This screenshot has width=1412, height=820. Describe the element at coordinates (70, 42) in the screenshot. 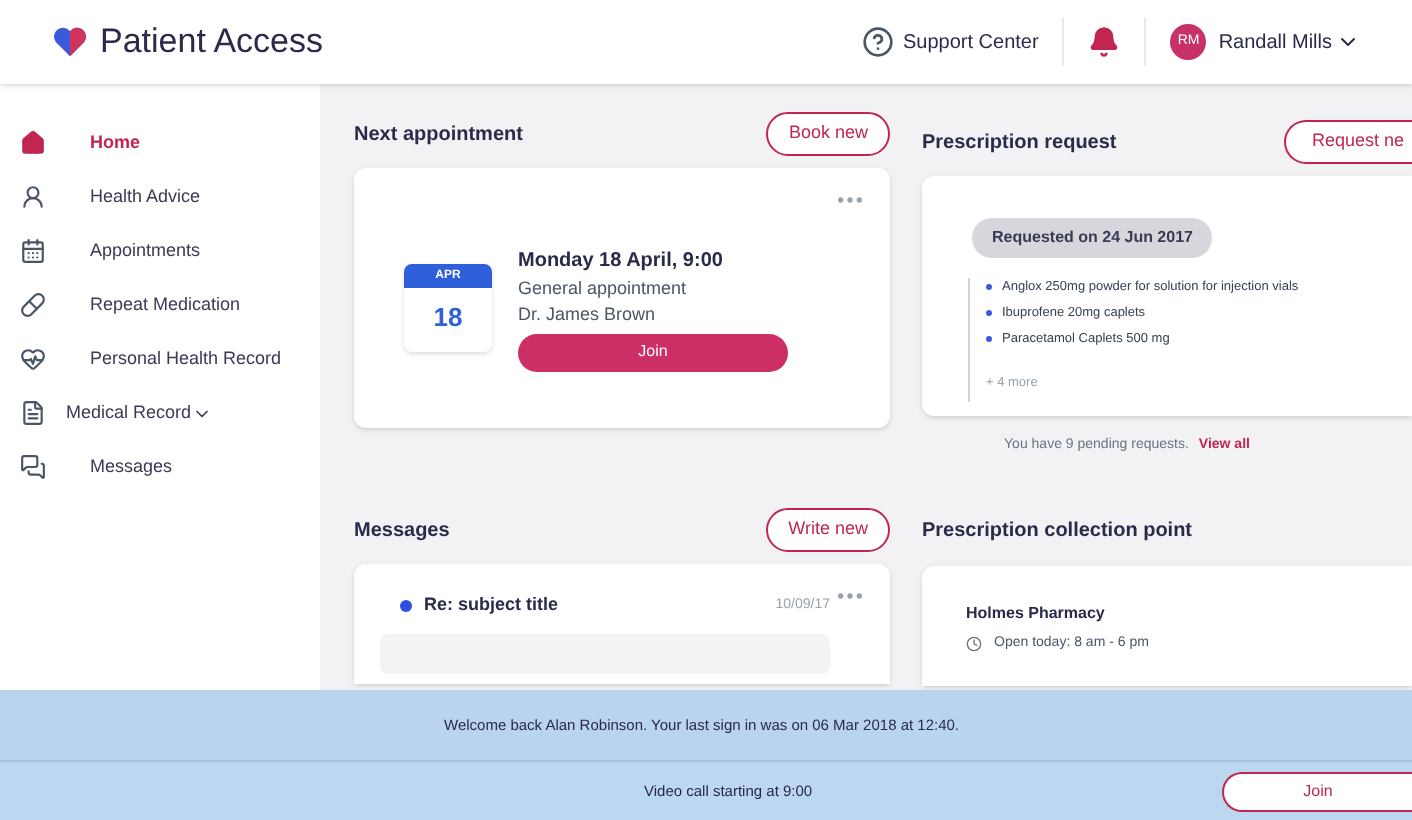

I see `heart-logo-icon` at that location.